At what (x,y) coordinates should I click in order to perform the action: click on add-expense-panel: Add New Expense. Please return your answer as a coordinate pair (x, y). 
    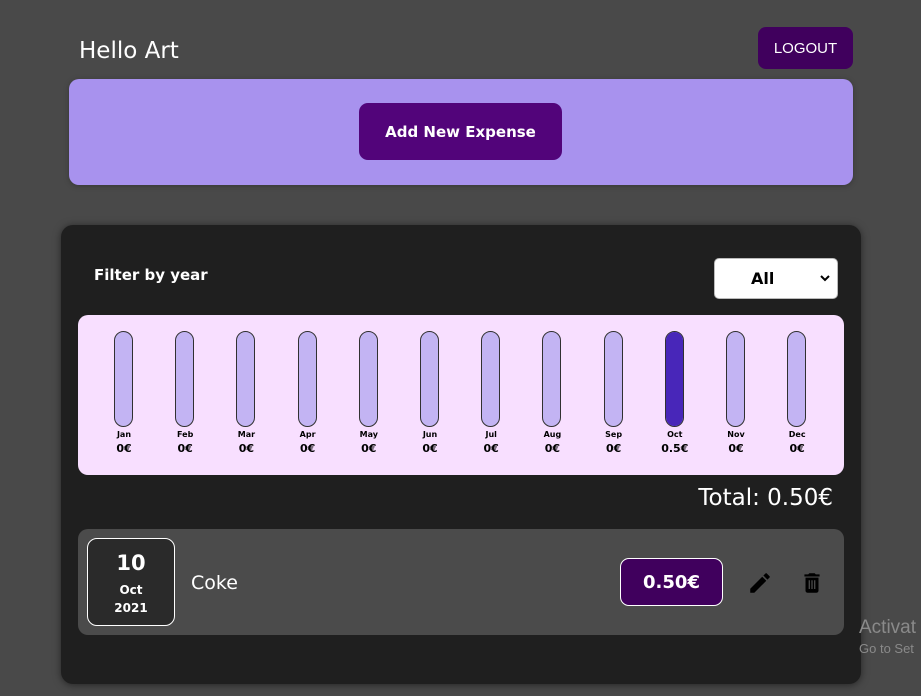
    Looking at the image, I should click on (461, 132).